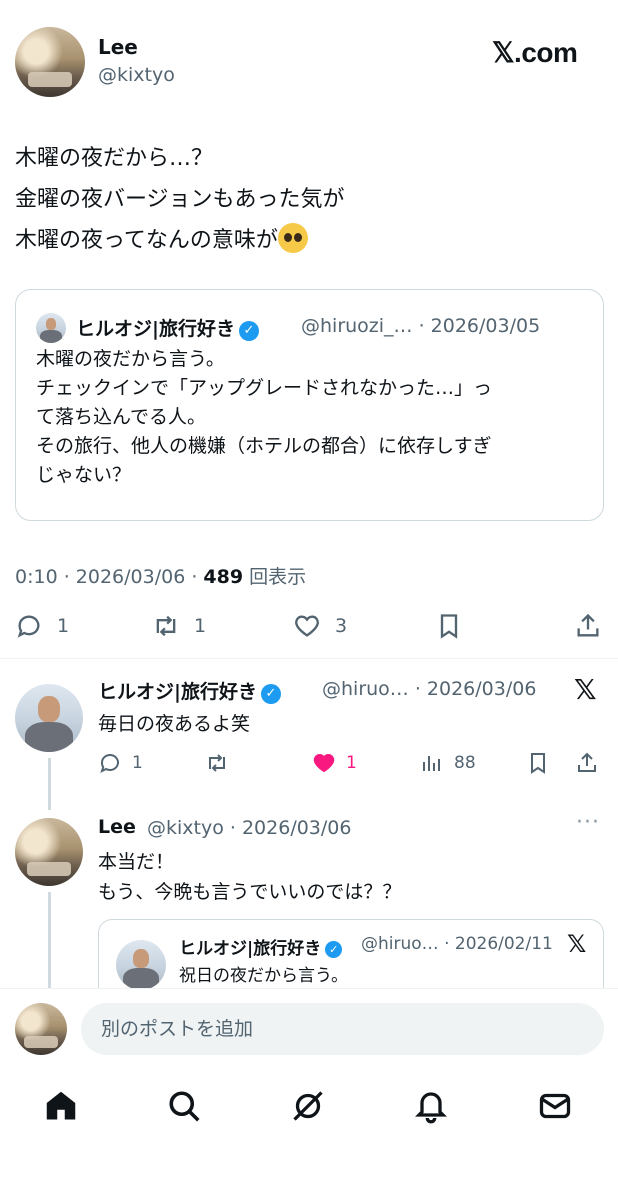 The image size is (618, 1200). Describe the element at coordinates (448, 763) in the screenshot. I see `reply-analytics-button: 88` at that location.